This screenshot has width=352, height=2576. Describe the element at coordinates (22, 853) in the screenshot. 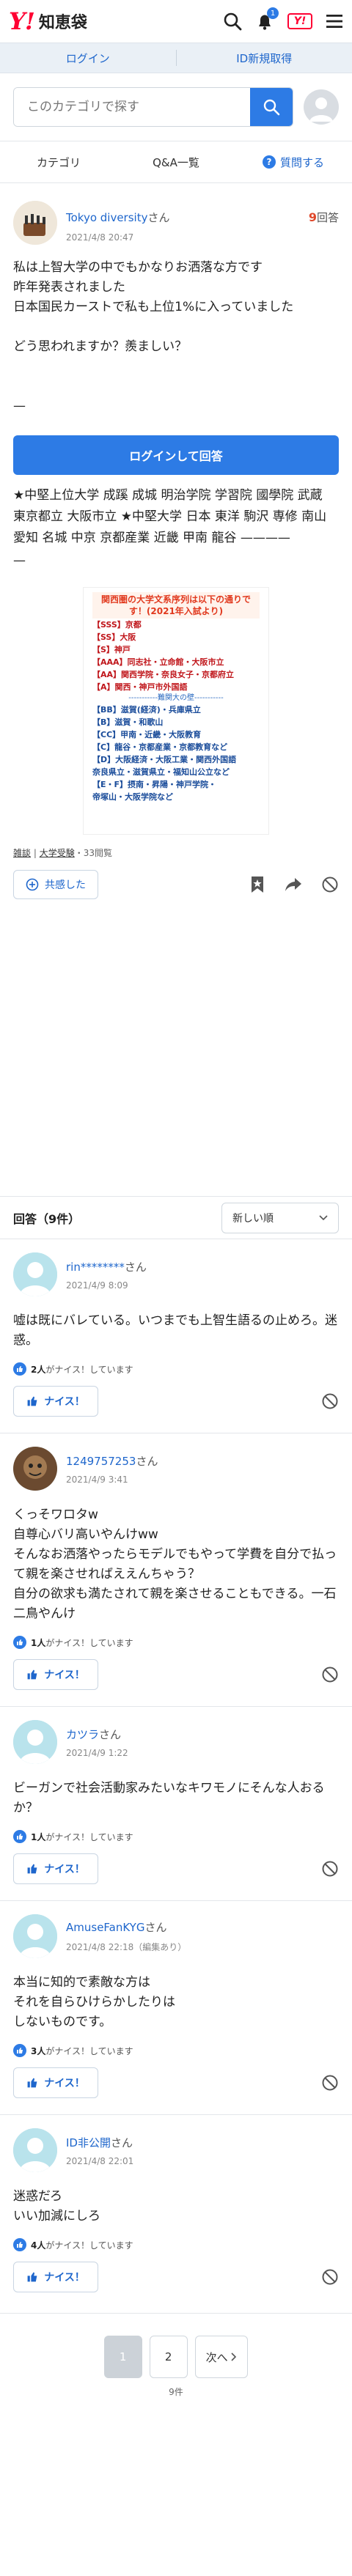

I see `tag-category: 雑談` at that location.